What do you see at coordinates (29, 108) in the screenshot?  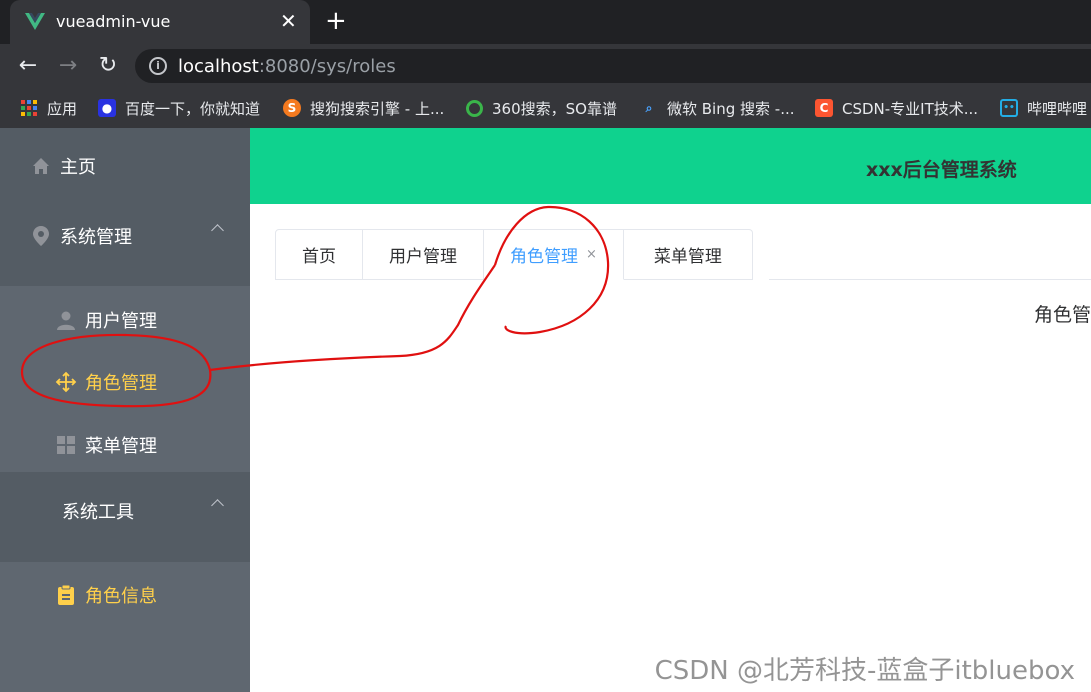 I see `apps-grid-icon` at bounding box center [29, 108].